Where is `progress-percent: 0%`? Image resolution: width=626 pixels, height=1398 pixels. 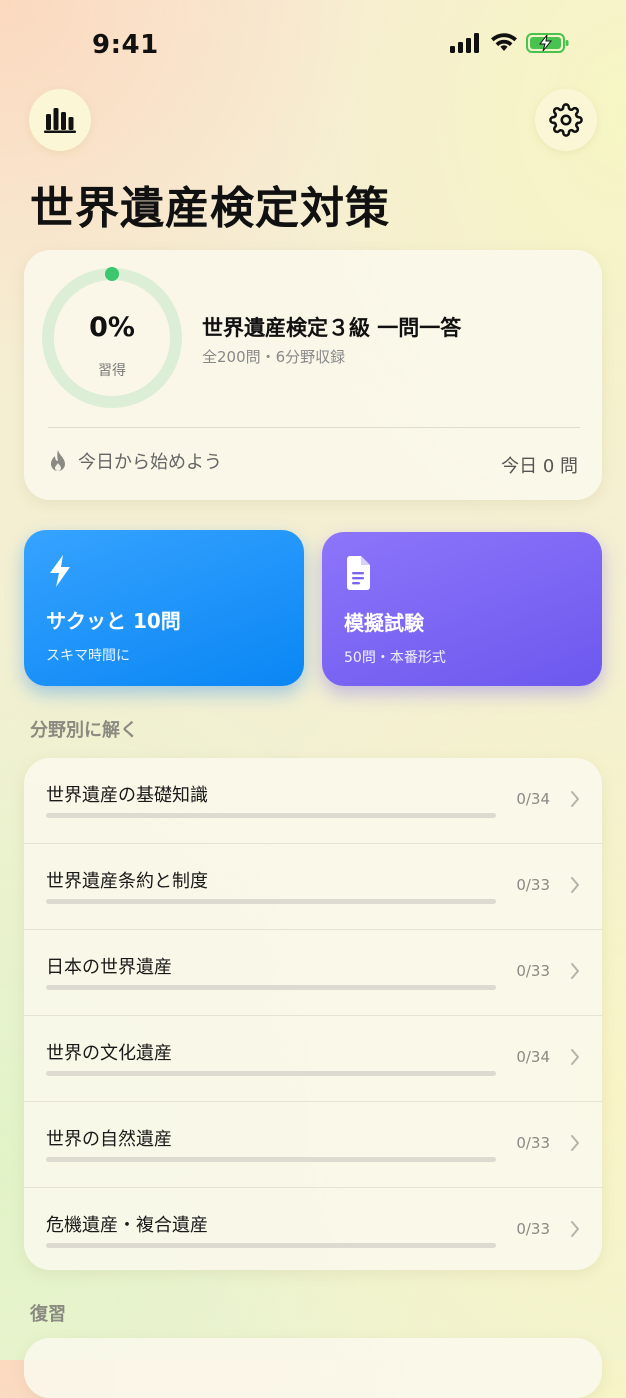
progress-percent: 0% is located at coordinates (112, 327).